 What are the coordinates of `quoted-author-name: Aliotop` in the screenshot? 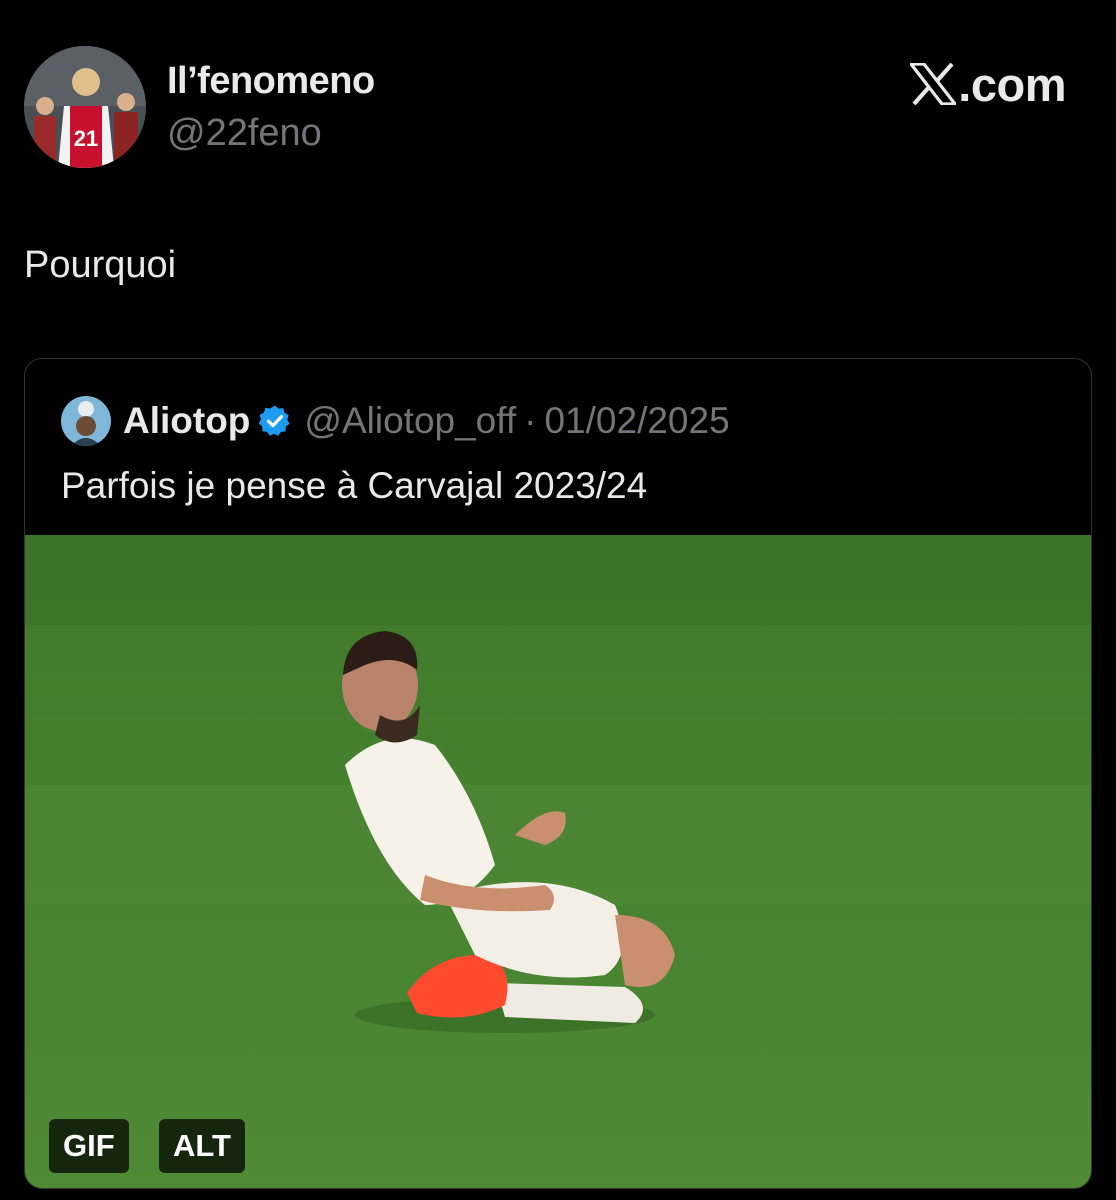 It's located at (186, 421).